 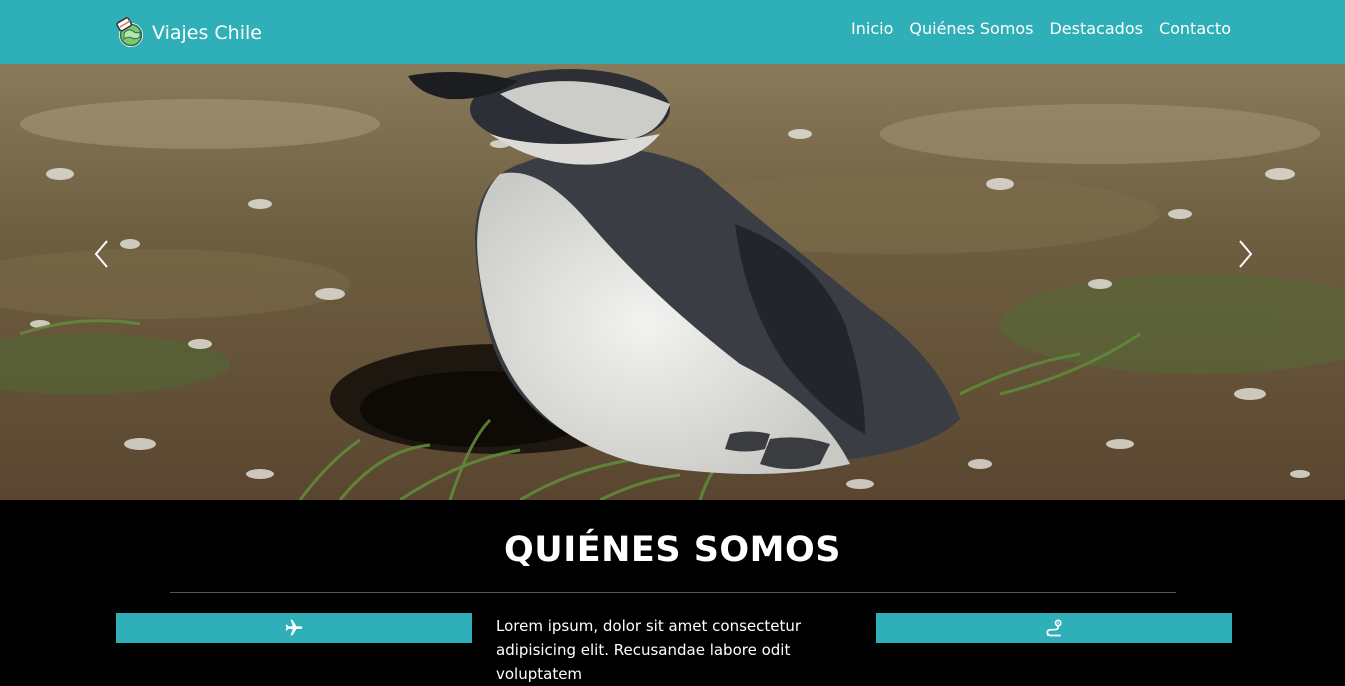 I want to click on nav-links: Inicio Quiénes Somos Destacados Contacto, so click(x=1041, y=29).